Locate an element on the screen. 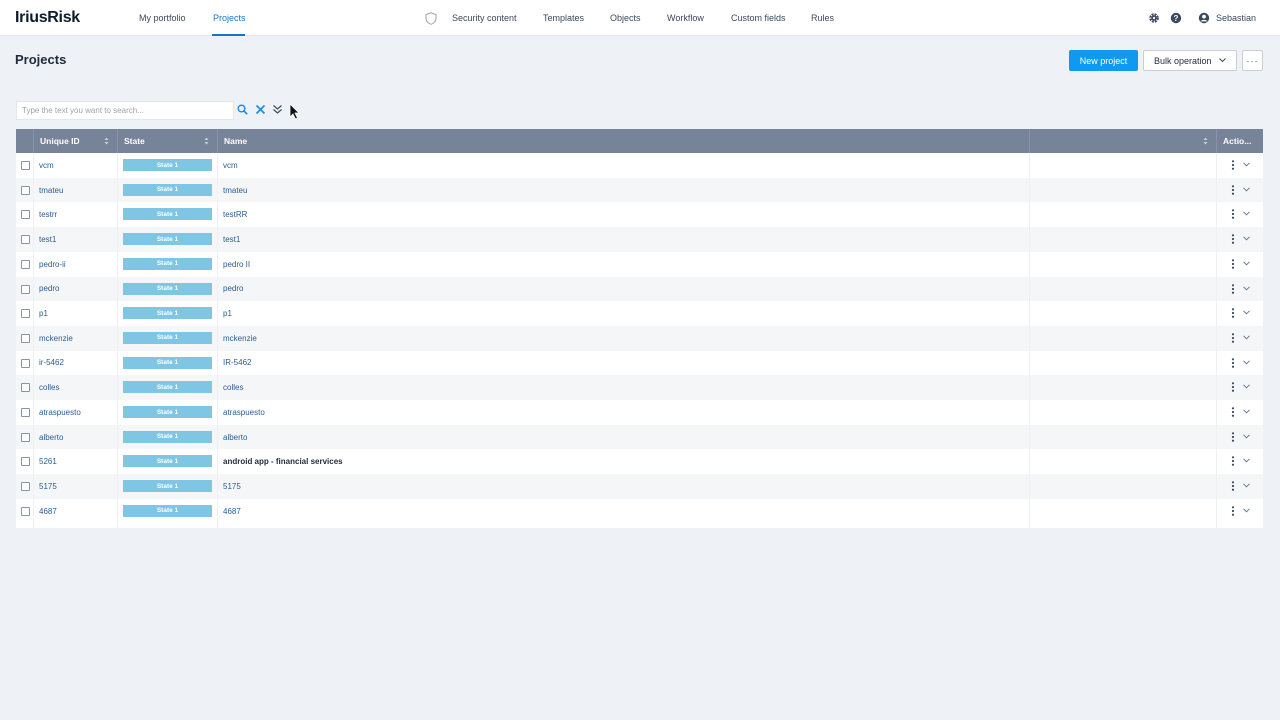  unique-id-link: test1 is located at coordinates (47, 239).